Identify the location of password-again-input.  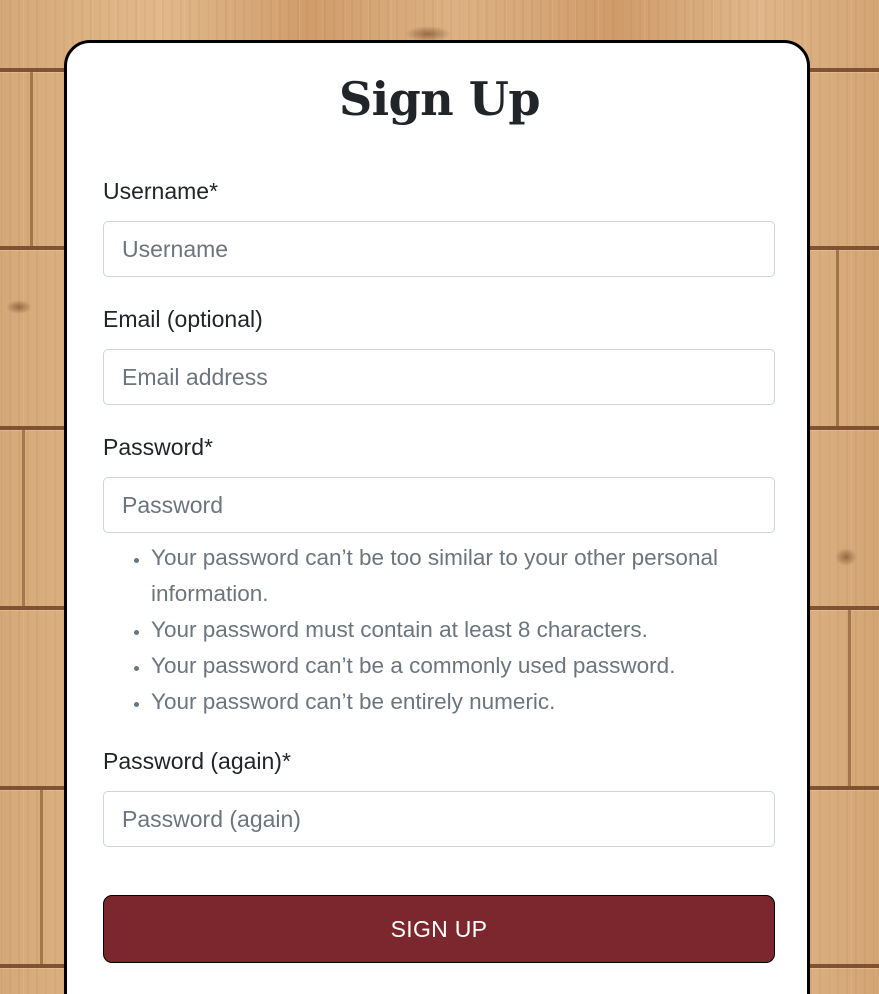
(439, 819).